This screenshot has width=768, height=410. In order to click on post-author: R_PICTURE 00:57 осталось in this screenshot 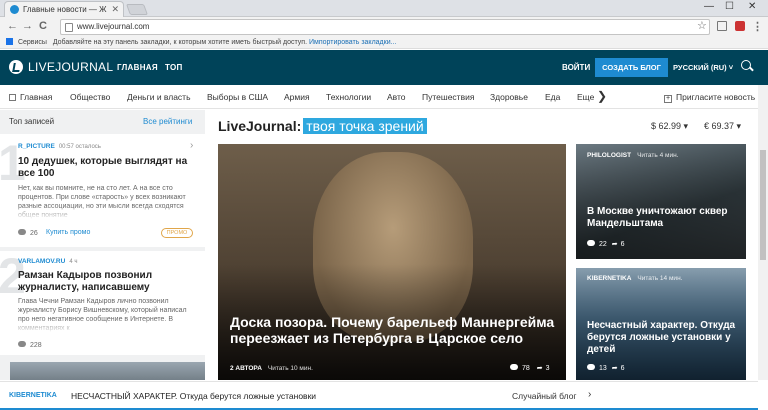, I will do `click(59, 146)`.